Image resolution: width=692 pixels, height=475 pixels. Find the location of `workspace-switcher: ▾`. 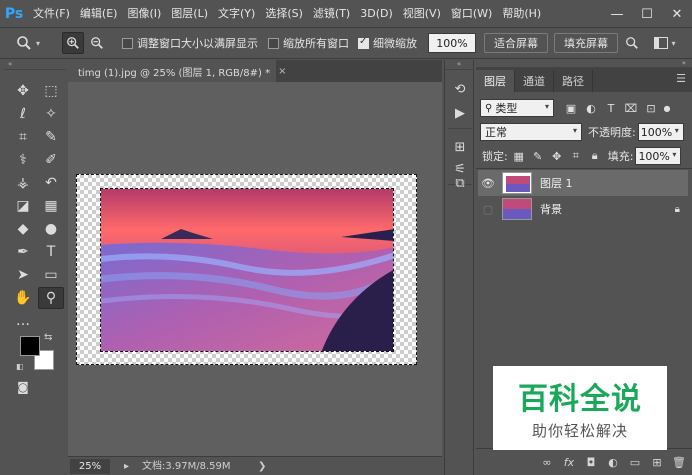

workspace-switcher: ▾ is located at coordinates (665, 43).